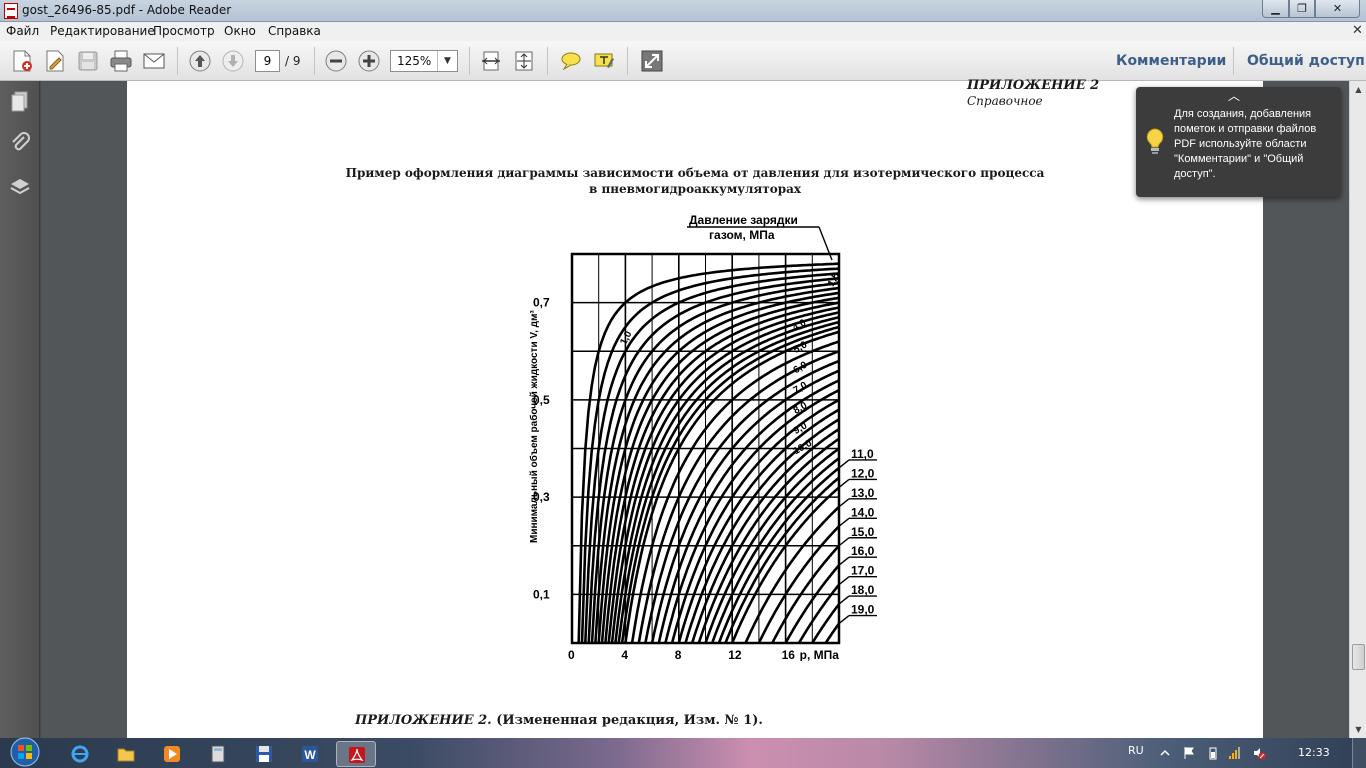 The height and width of the screenshot is (768, 1366). Describe the element at coordinates (233, 61) in the screenshot. I see `next-page-icon` at that location.